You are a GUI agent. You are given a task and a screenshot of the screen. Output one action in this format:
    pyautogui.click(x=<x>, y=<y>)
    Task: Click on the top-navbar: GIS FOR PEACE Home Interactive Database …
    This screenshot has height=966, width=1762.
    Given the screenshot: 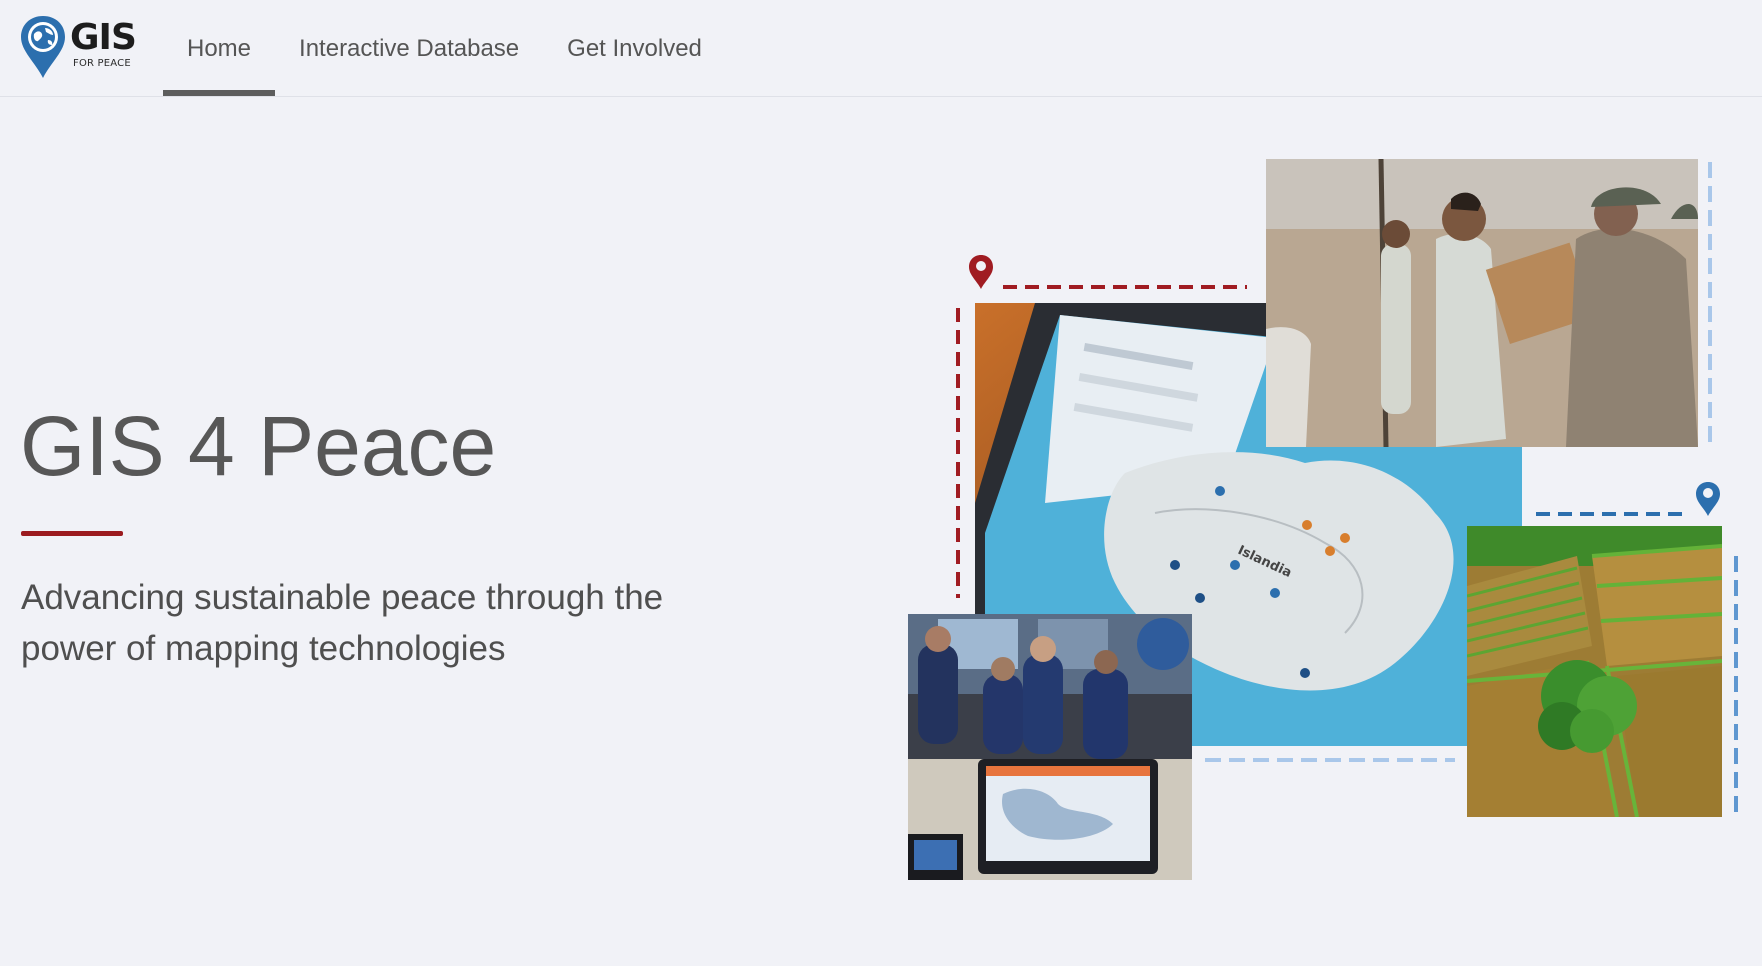 What is the action you would take?
    pyautogui.click(x=881, y=48)
    